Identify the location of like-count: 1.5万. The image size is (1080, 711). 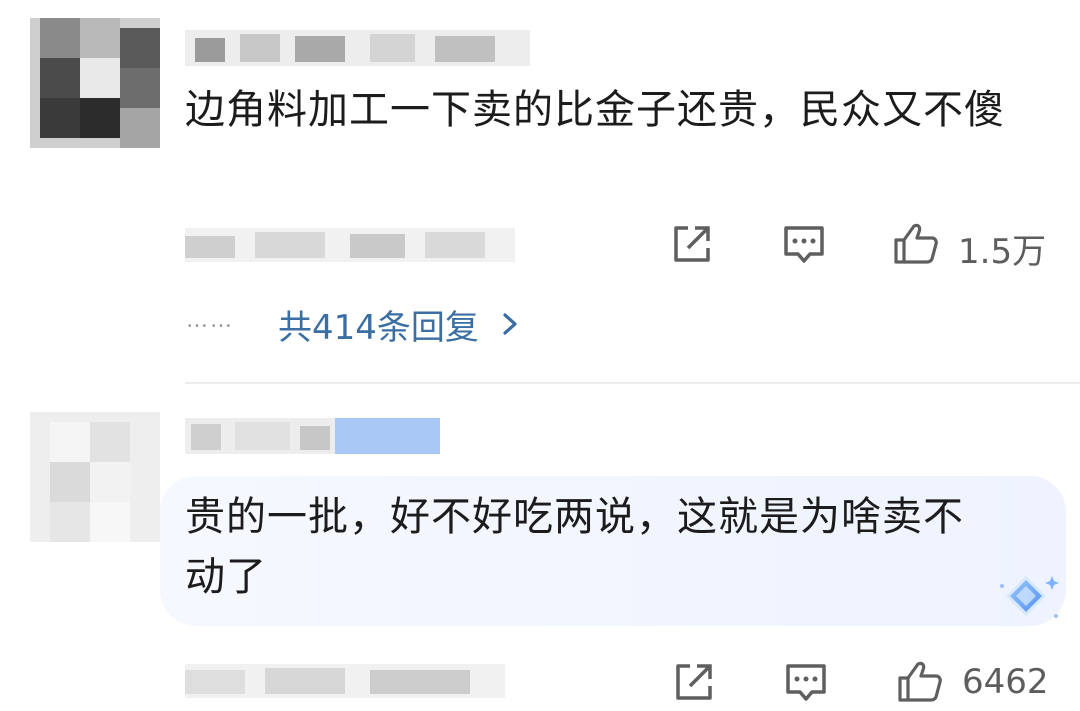
(1002, 252).